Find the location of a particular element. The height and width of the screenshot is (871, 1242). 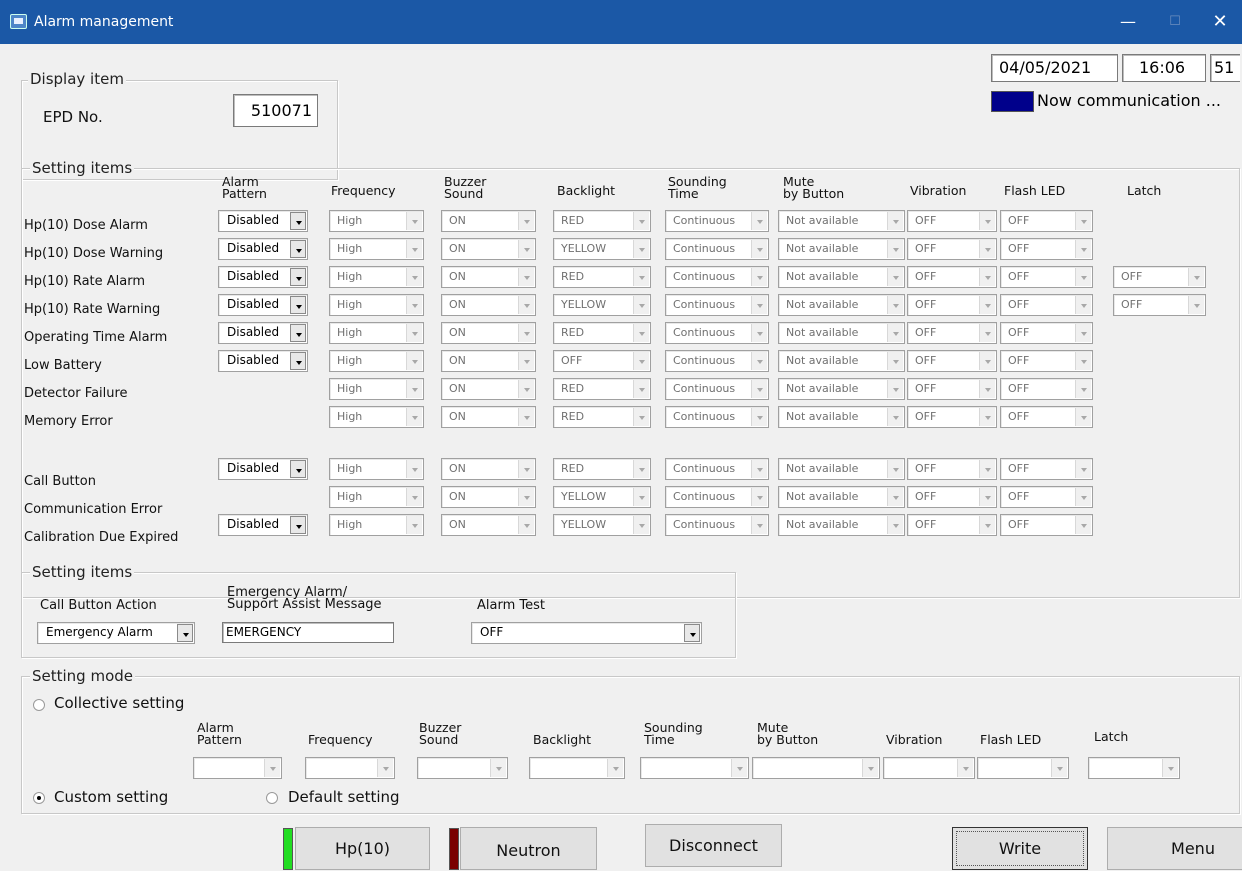

header-alarm-pattern: Alarm Pattern is located at coordinates (244, 187).